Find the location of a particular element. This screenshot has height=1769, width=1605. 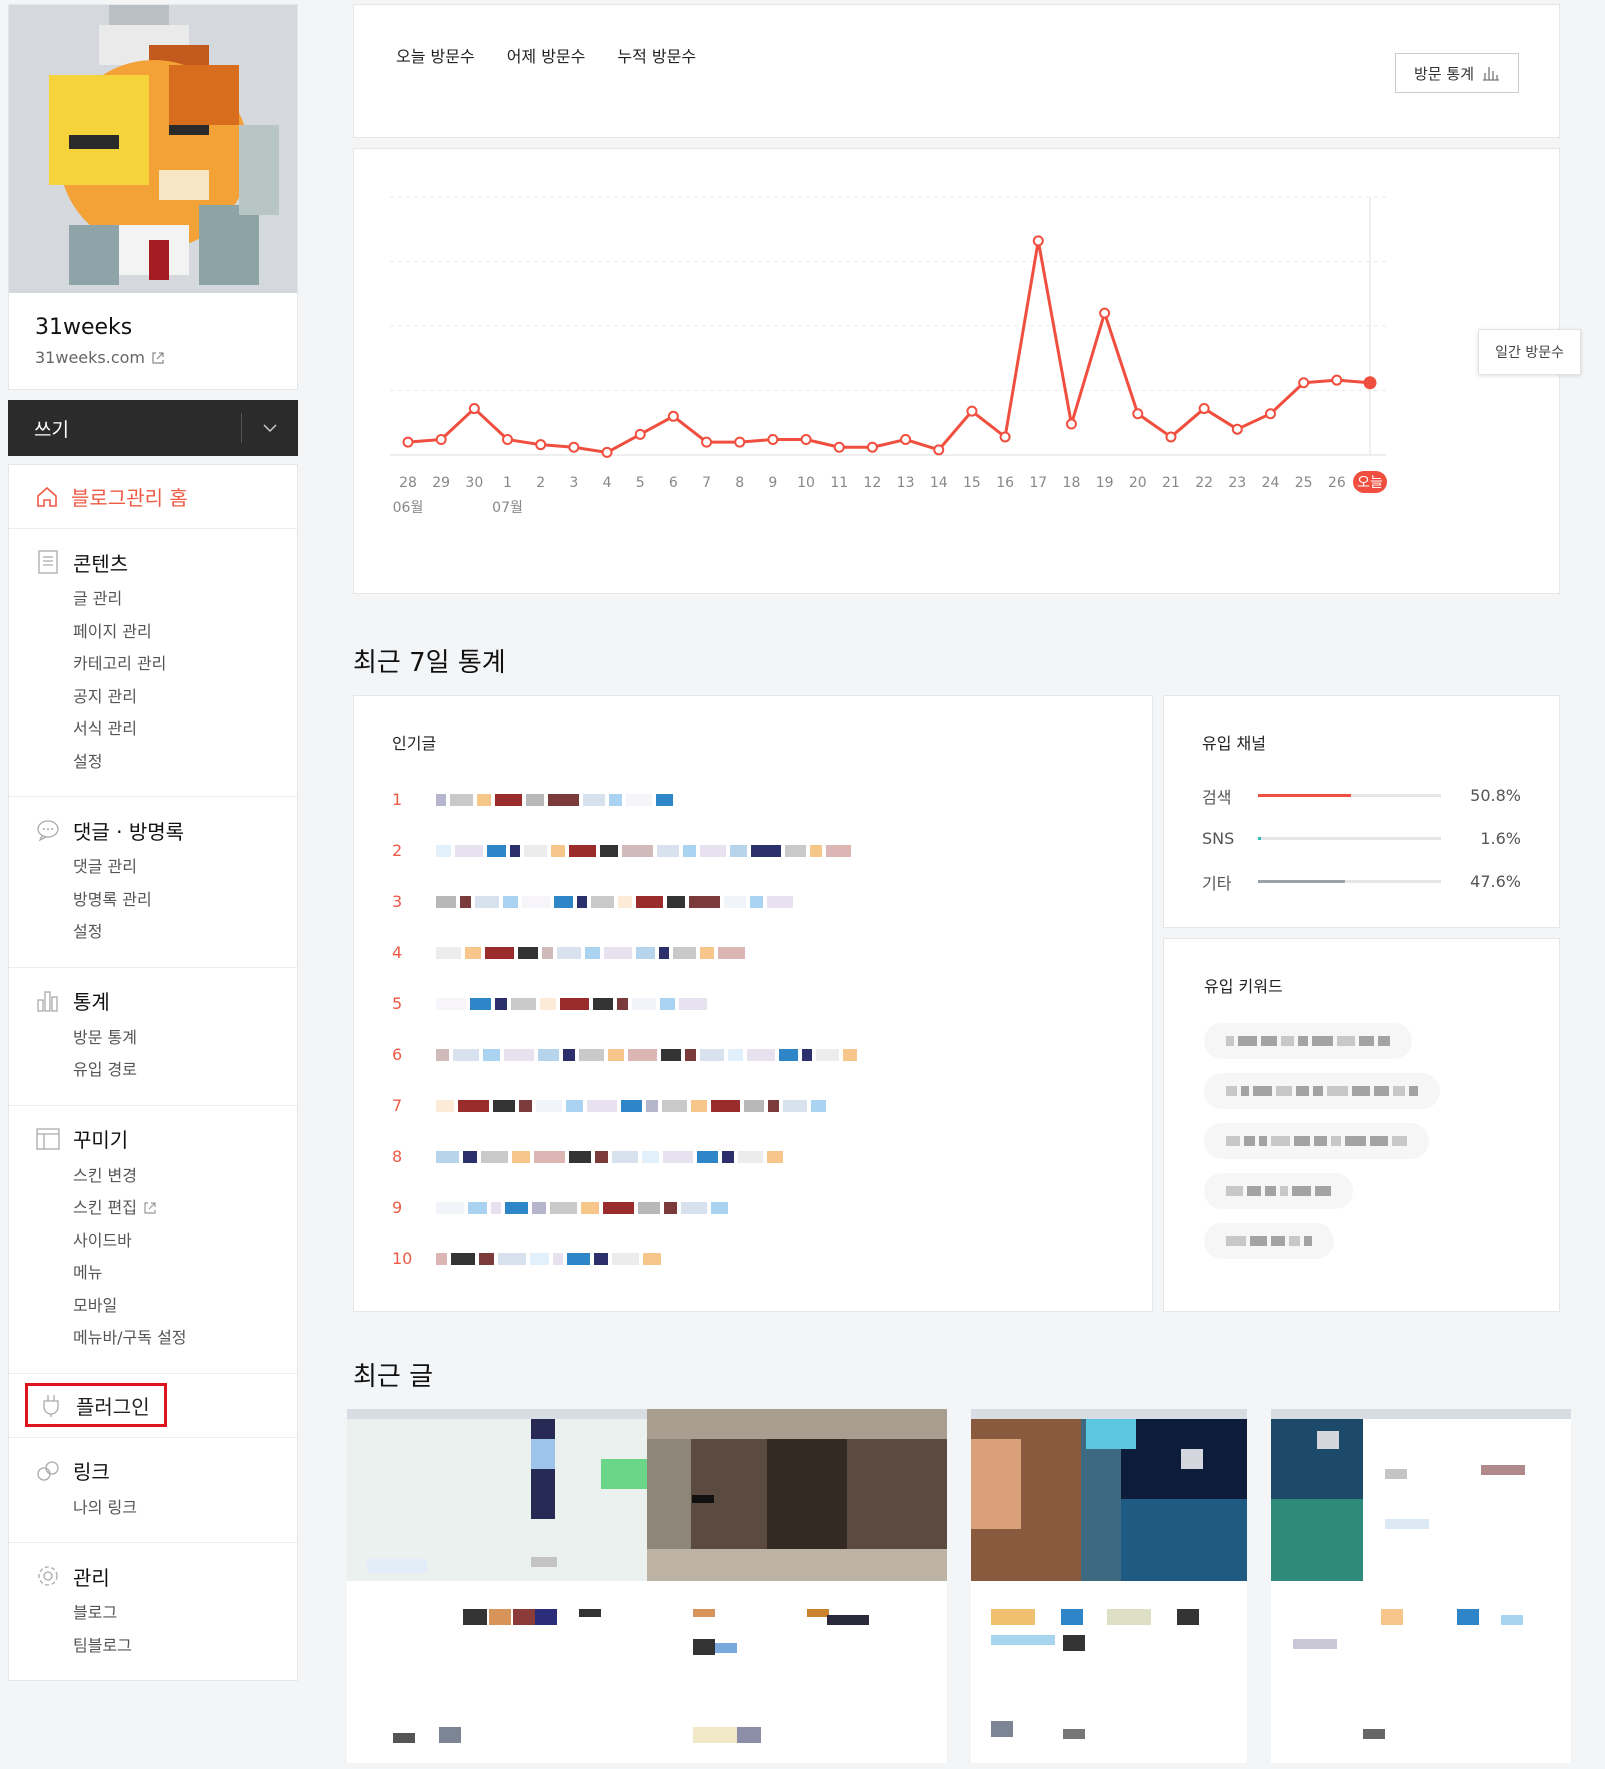

group-title-design: 꾸미기 is located at coordinates (153, 1139).